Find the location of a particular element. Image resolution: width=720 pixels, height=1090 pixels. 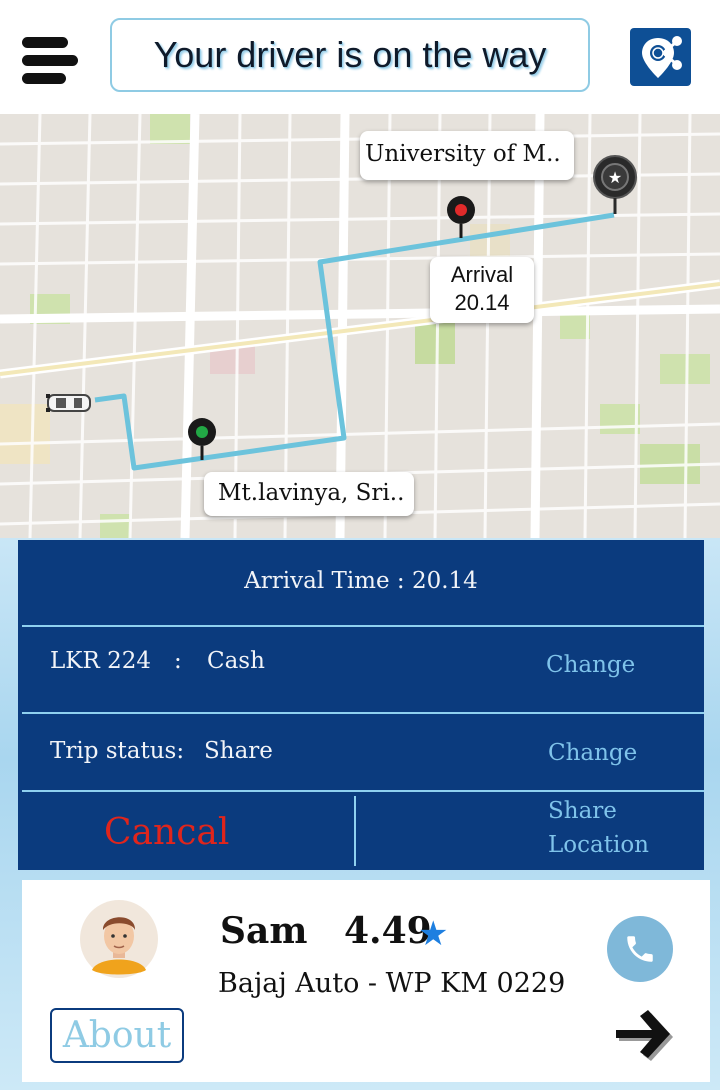

page-title: Your driver is on the way is located at coordinates (350, 54).